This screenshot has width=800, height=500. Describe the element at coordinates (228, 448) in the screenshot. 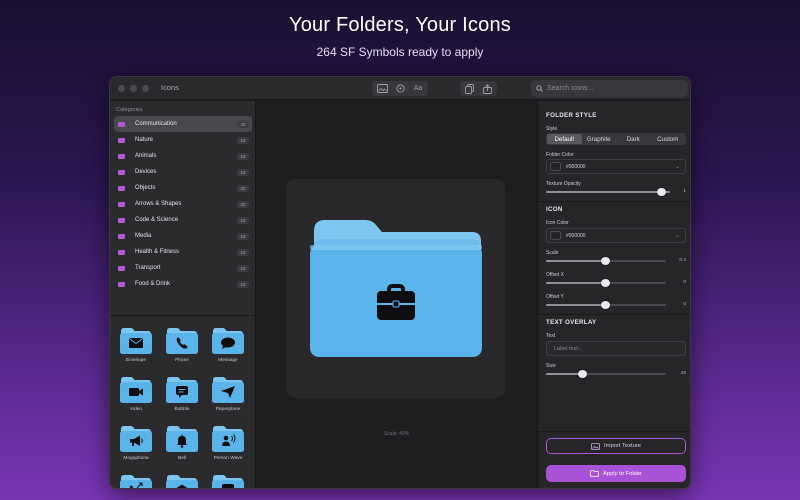

I see `icon-grid-item: Person Wave` at that location.